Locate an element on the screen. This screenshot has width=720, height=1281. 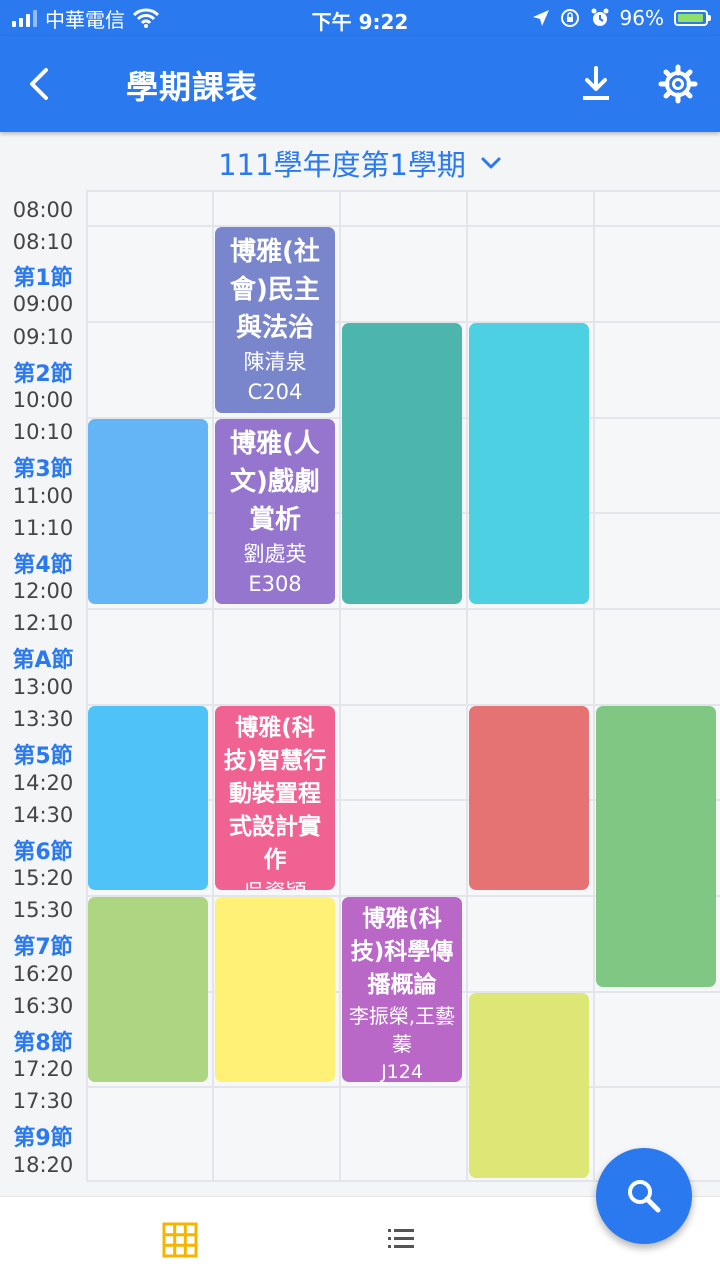
search-fab is located at coordinates (644, 1196).